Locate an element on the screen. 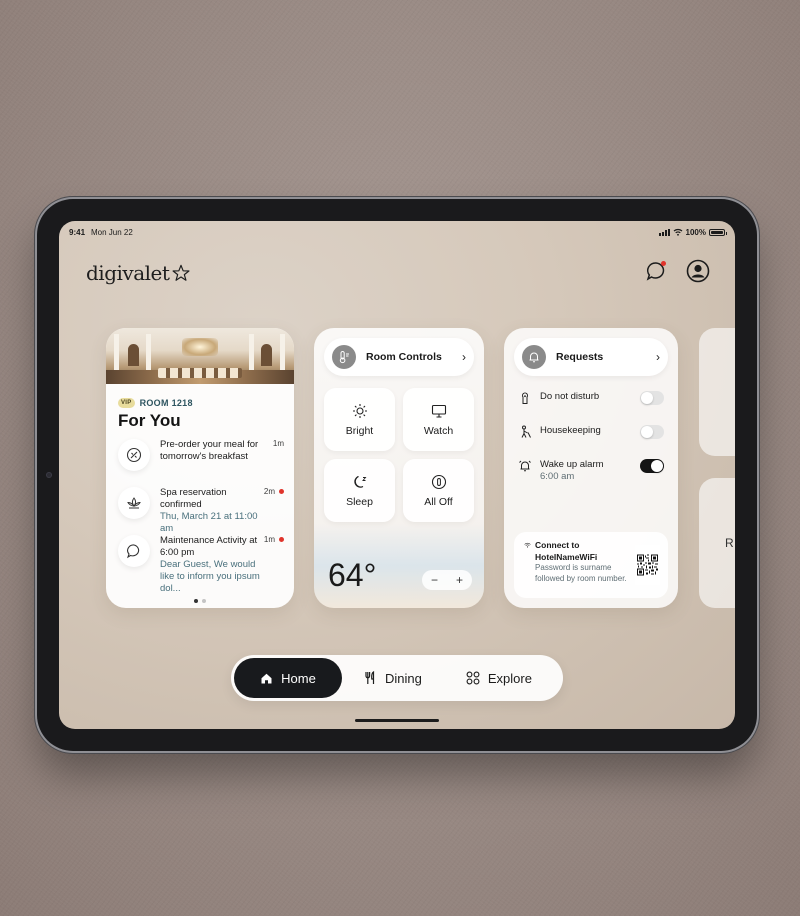 The height and width of the screenshot is (916, 800). item-subtitle: Thu, March 21 at 11:00 am is located at coordinates (209, 522).